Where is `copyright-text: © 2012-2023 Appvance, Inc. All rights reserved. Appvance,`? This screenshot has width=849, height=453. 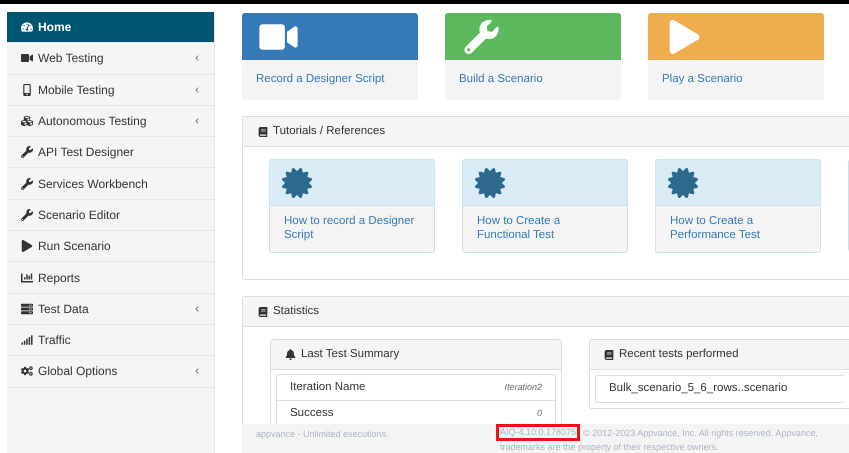 copyright-text: © 2012-2023 Appvance, Inc. All rights reserved. Appvance, is located at coordinates (700, 433).